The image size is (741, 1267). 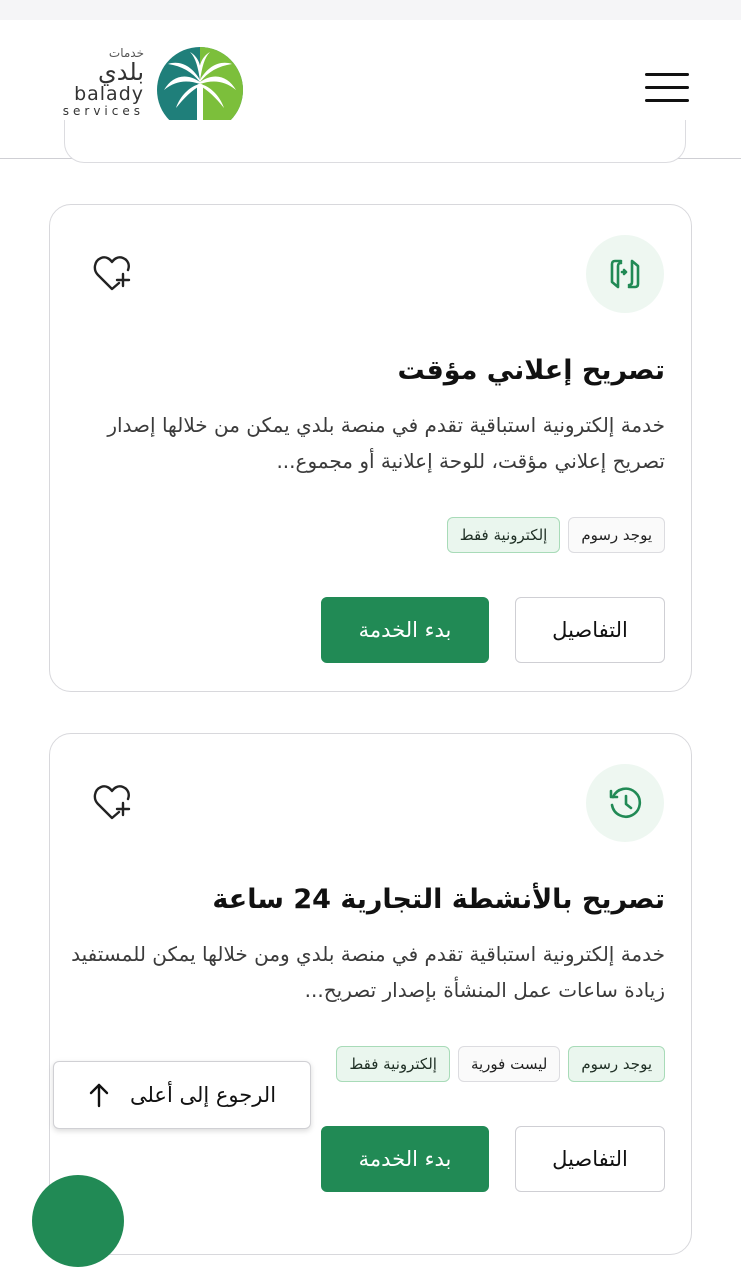 What do you see at coordinates (370, 10) in the screenshot?
I see `browser-top-strip` at bounding box center [370, 10].